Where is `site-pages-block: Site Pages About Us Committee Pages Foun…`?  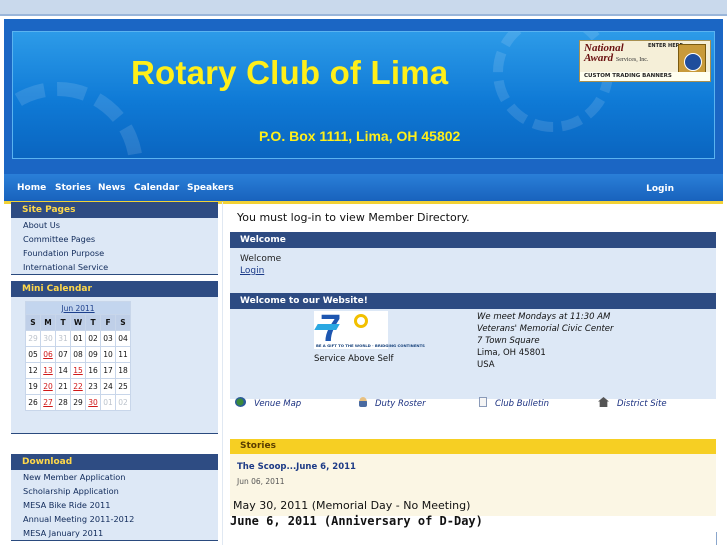
site-pages-block: Site Pages About Us Committee Pages Foun… is located at coordinates (114, 238).